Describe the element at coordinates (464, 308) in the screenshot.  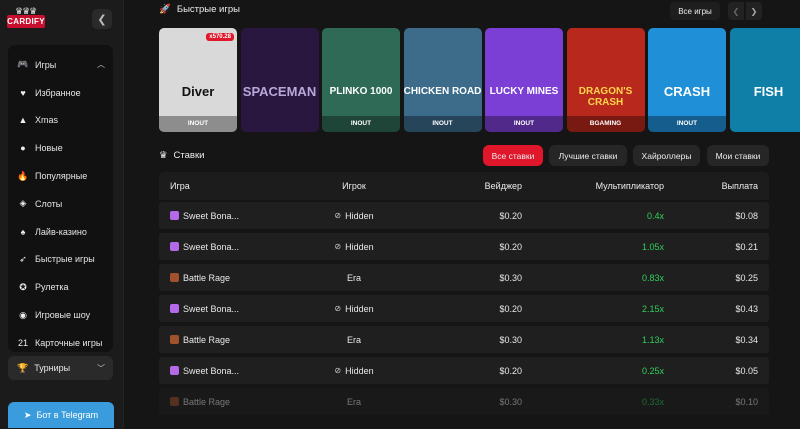
I see `table-row: Sweet Bona... ⊘ Hidden $0.20 2.15x $0.43` at that location.